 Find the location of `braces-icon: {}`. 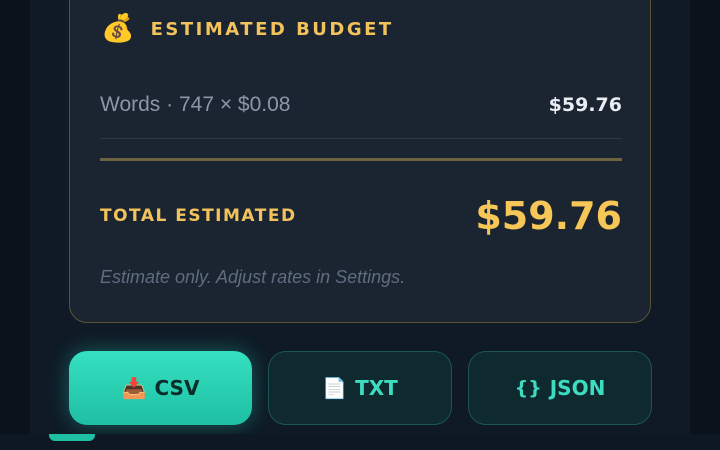

braces-icon: {} is located at coordinates (528, 388).